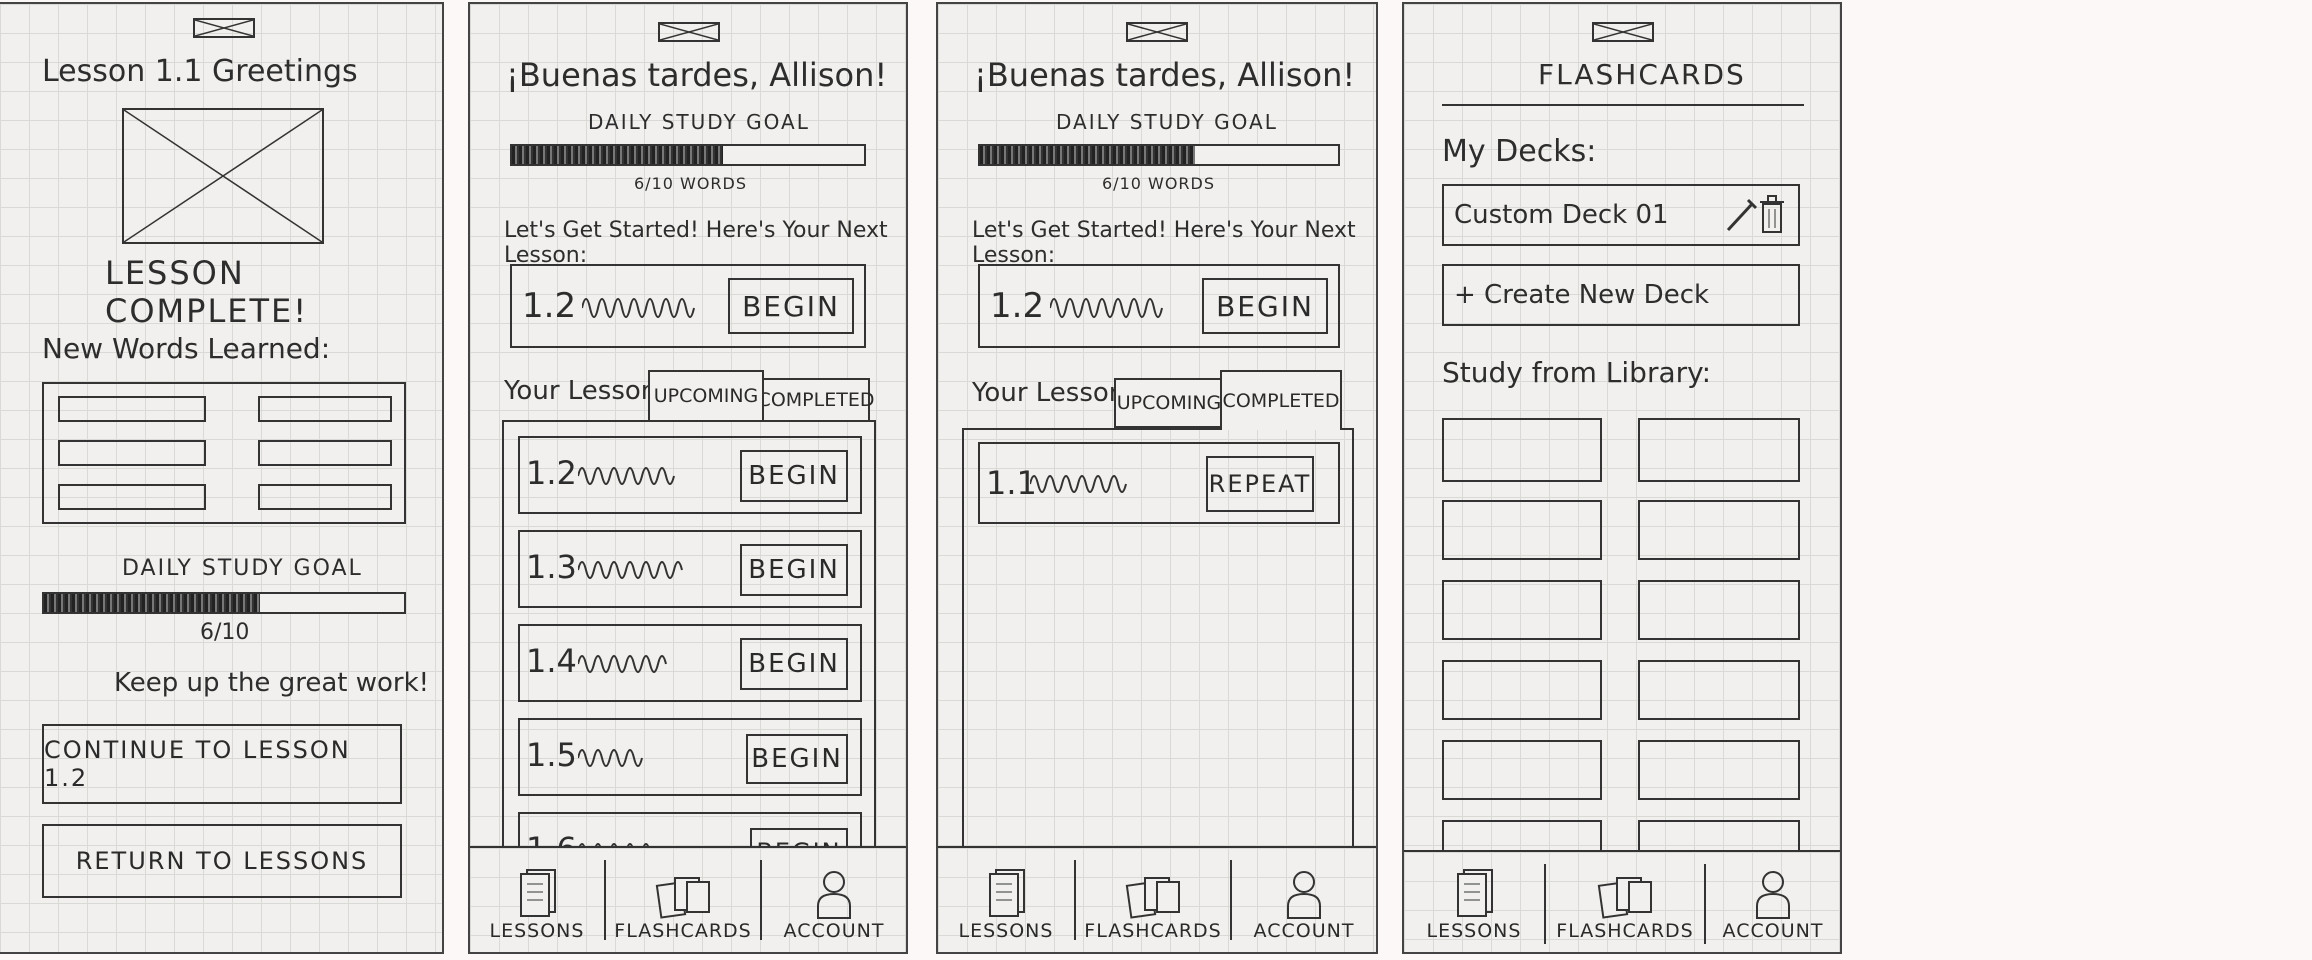 The image size is (2312, 960). I want to click on lesson-image-placeholder, so click(223, 176).